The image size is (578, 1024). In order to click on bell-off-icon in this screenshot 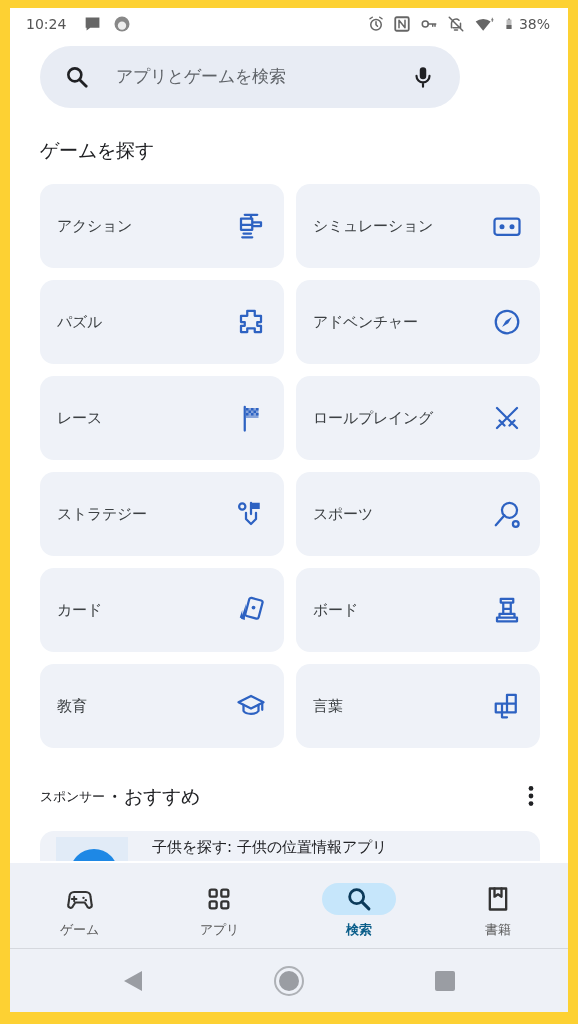, I will do `click(455, 24)`.